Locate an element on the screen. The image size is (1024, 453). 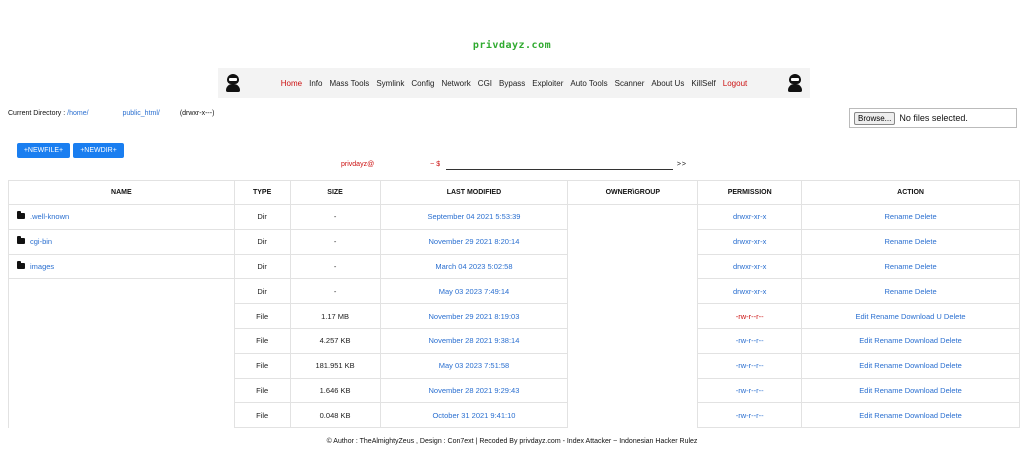
nav-item-network: Network is located at coordinates (456, 83).